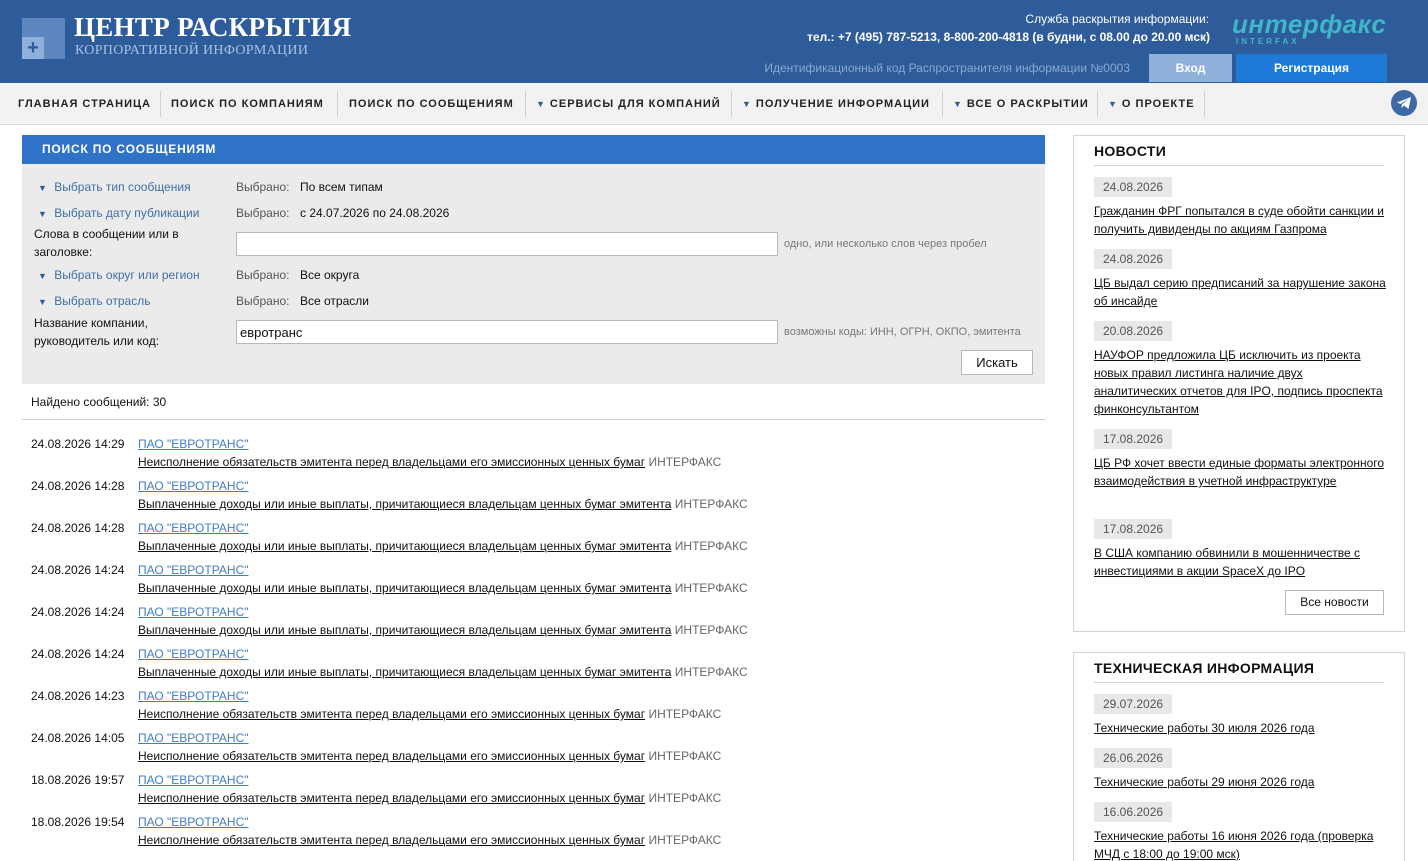 The height and width of the screenshot is (861, 1428). I want to click on site-title: ЦЕНТР РАСКРЫТИЯ, so click(213, 27).